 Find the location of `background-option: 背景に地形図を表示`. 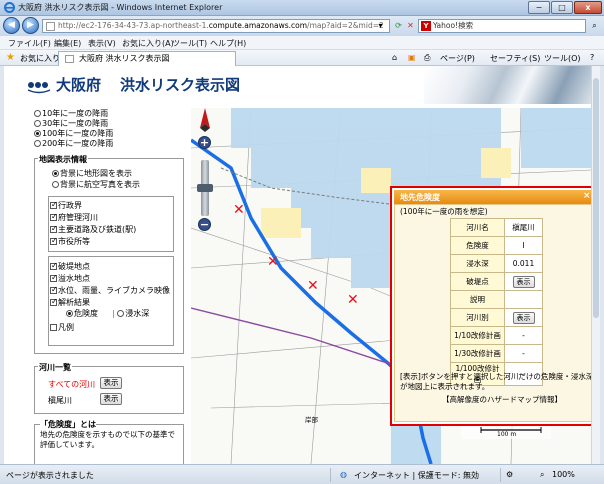

background-option: 背景に地形図を表示 is located at coordinates (92, 173).